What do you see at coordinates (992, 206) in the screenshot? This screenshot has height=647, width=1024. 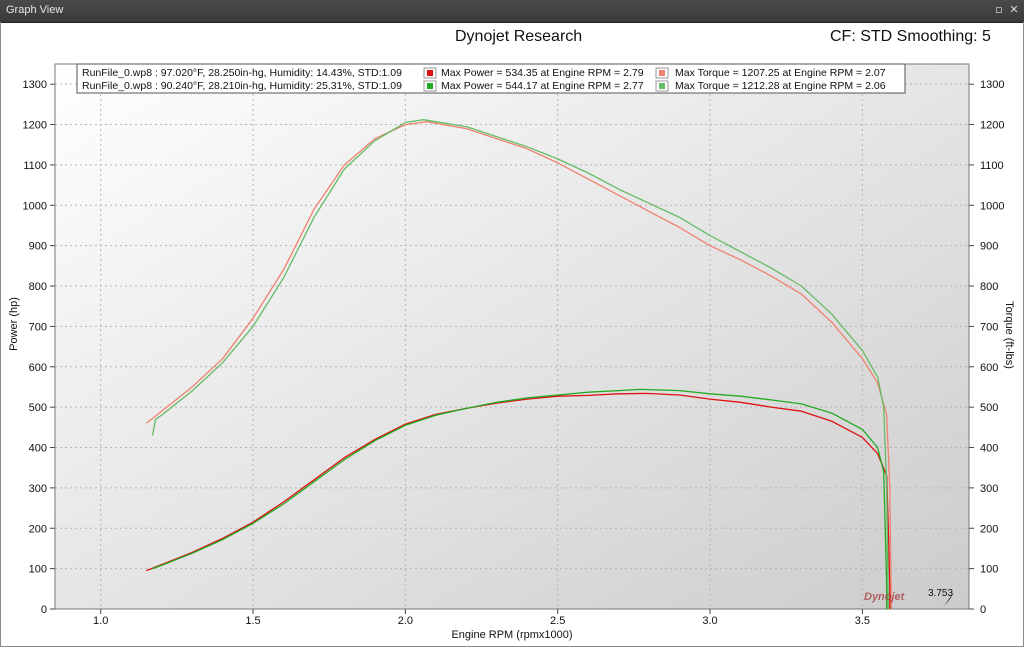 I see `right-tick-label-10: 1000` at bounding box center [992, 206].